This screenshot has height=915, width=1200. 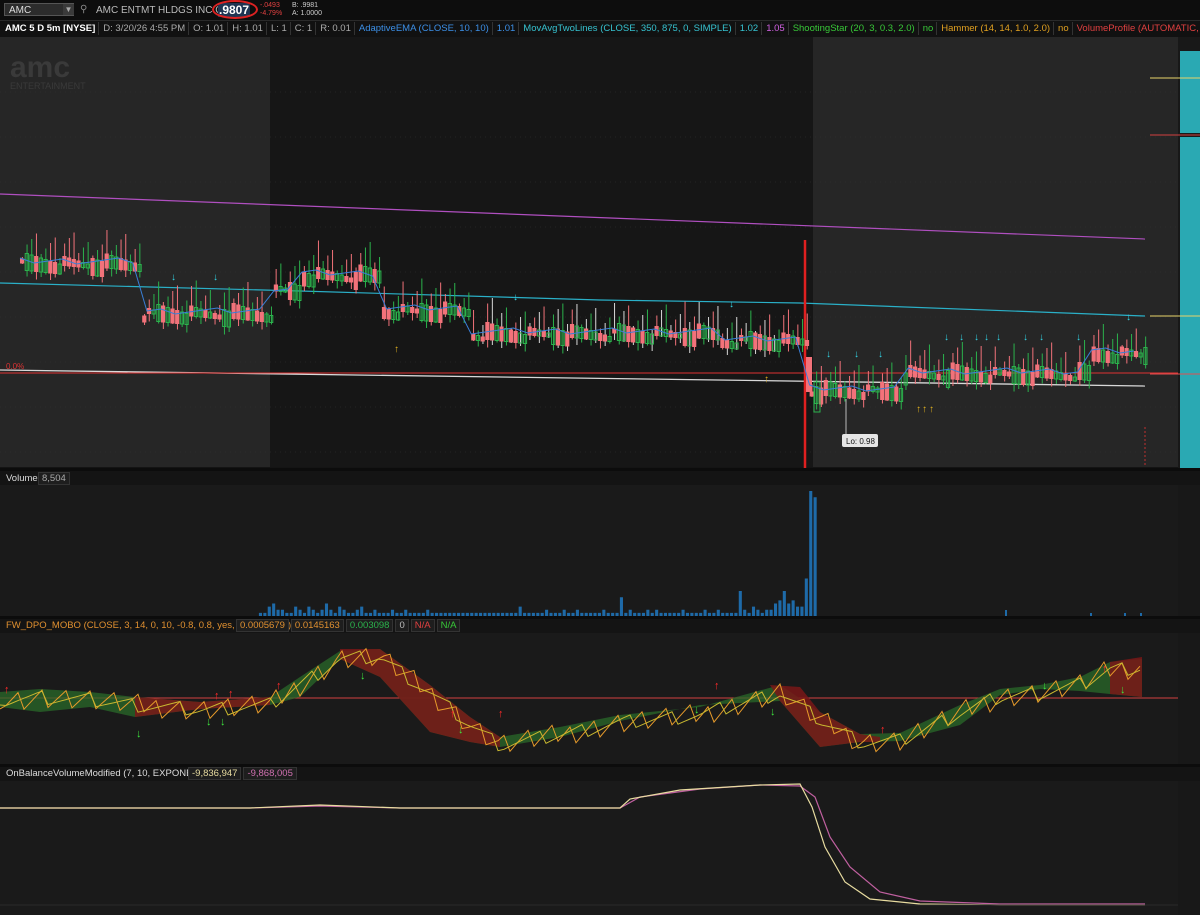 I want to click on study-label-3: 1.02, so click(x=750, y=28).